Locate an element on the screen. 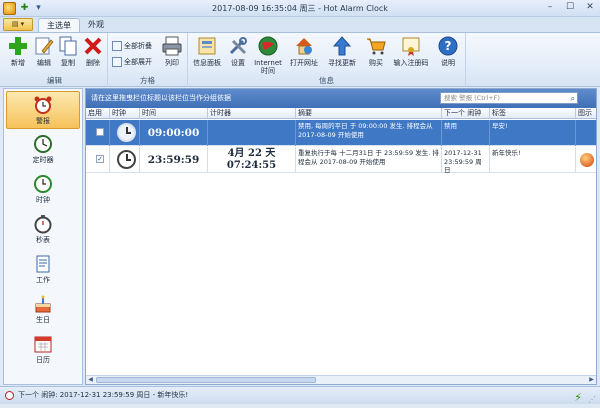 The image size is (600, 408). check-update-button: 寻找更新 is located at coordinates (342, 51).